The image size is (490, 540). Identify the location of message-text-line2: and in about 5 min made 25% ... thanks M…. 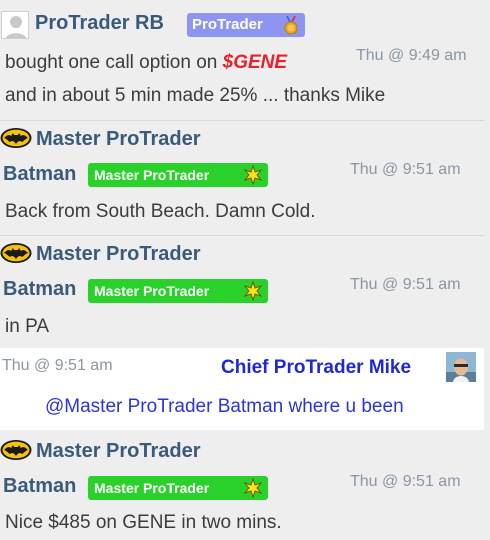
(195, 95).